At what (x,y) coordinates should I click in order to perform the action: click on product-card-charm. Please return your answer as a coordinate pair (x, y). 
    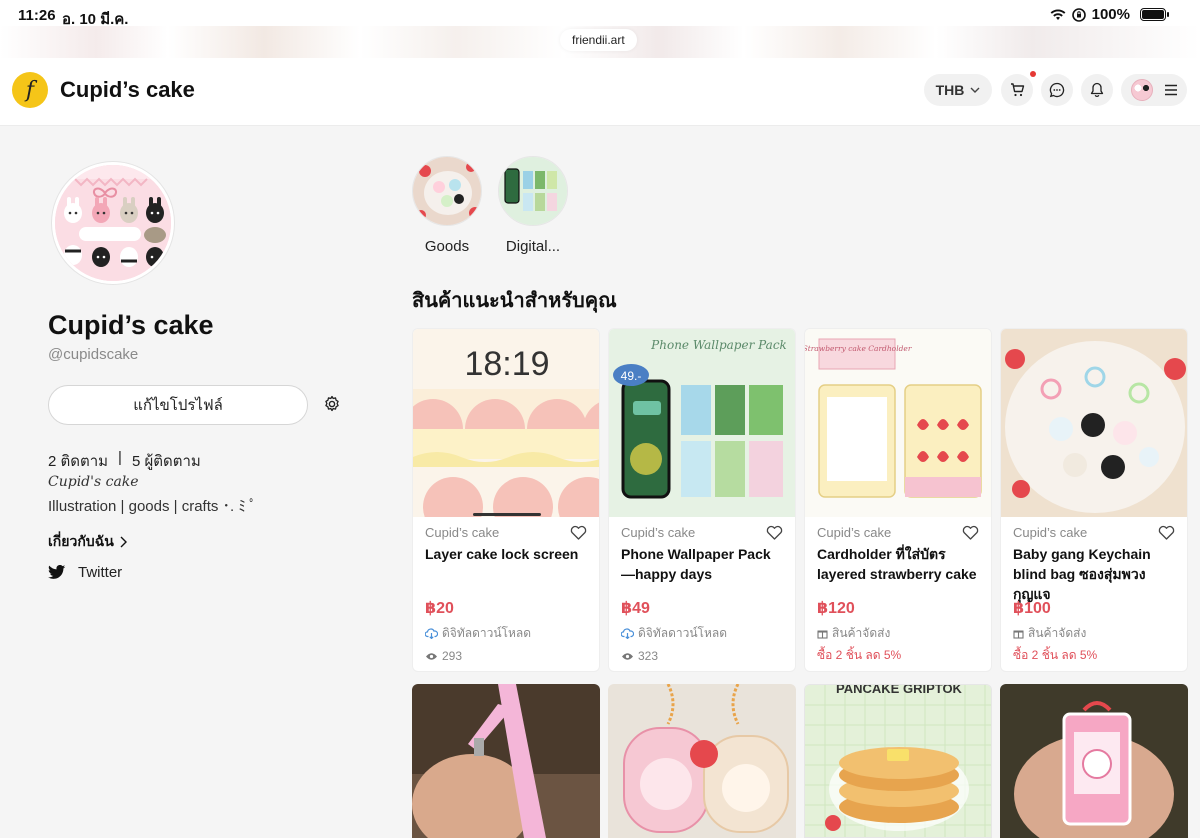
    Looking at the image, I should click on (1094, 761).